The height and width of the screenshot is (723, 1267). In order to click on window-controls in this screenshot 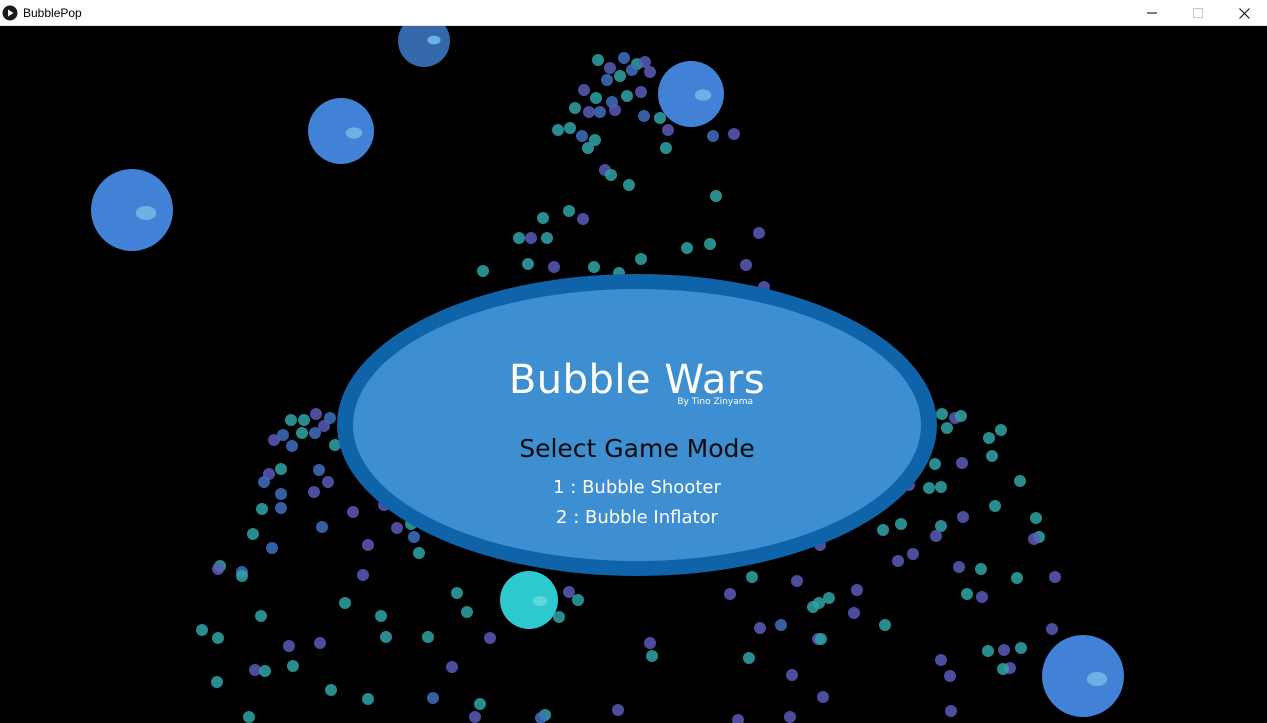, I will do `click(1198, 13)`.